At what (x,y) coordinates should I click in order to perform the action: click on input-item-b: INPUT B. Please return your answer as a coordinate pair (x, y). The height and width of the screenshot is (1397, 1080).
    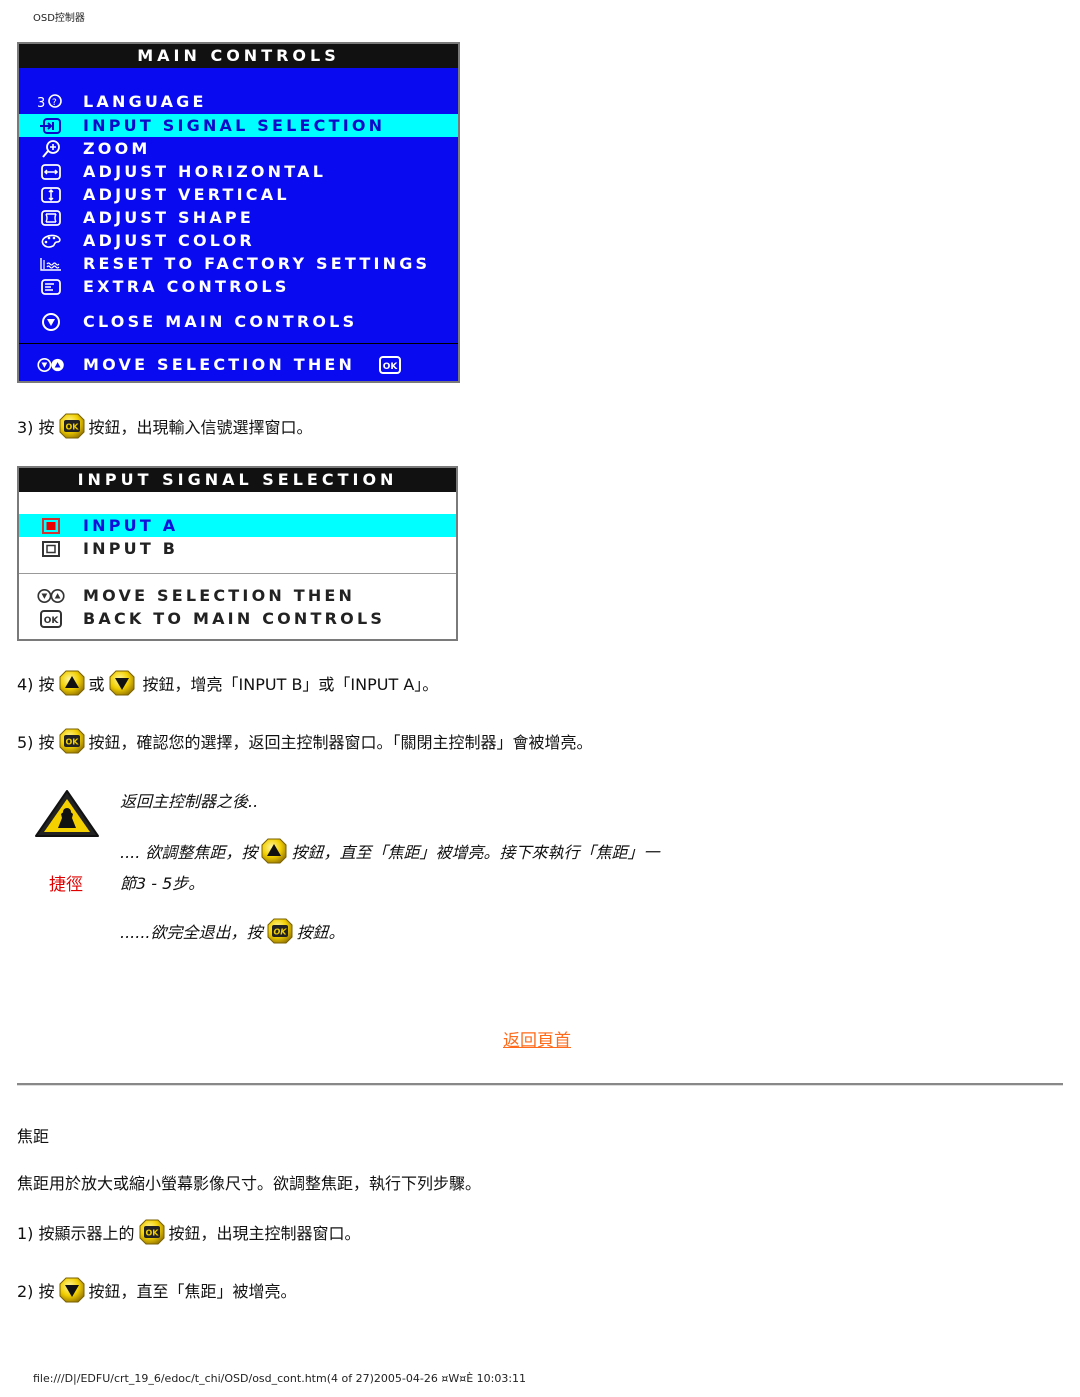
    Looking at the image, I should click on (237, 548).